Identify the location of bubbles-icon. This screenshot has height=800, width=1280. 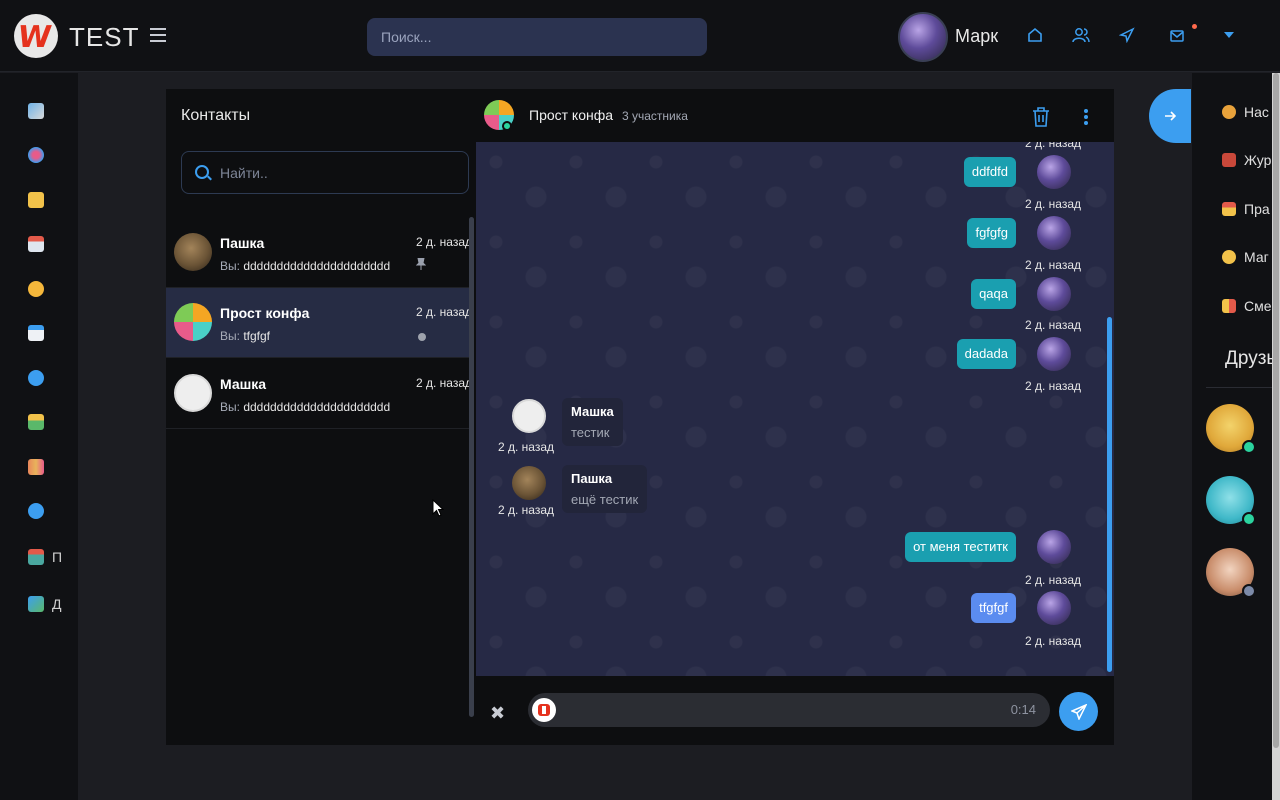
(36, 155).